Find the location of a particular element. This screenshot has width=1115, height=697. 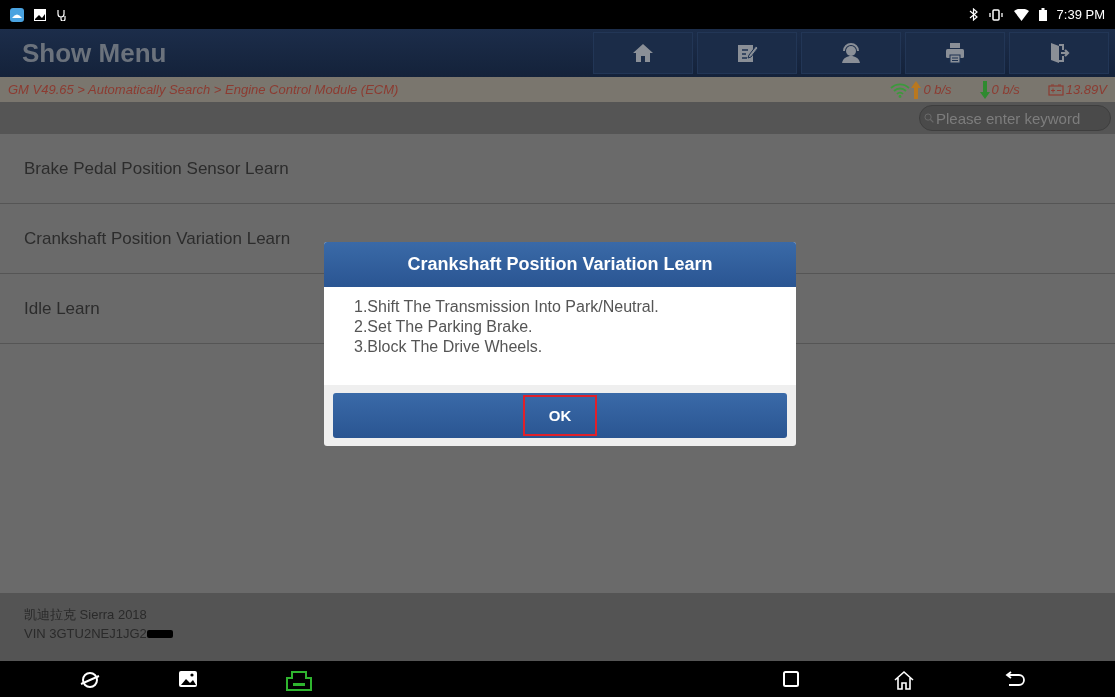

exit-button is located at coordinates (1059, 53).